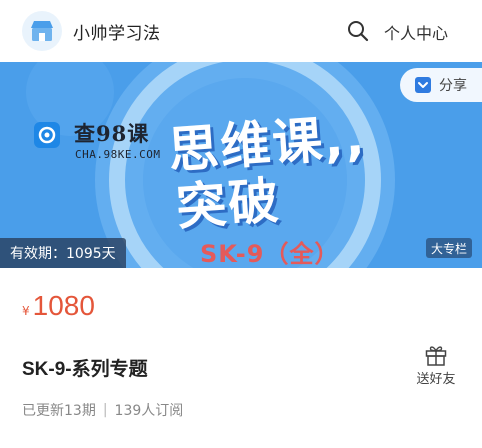  I want to click on column-tag: 大专栏, so click(449, 248).